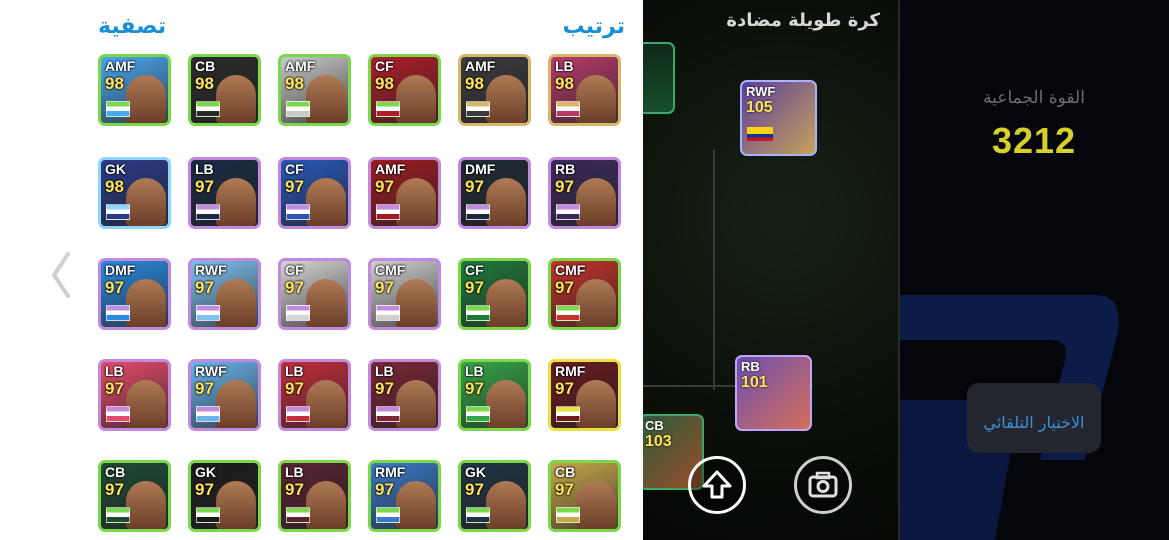 The height and width of the screenshot is (540, 1169). I want to click on card-position: AMF, so click(390, 169).